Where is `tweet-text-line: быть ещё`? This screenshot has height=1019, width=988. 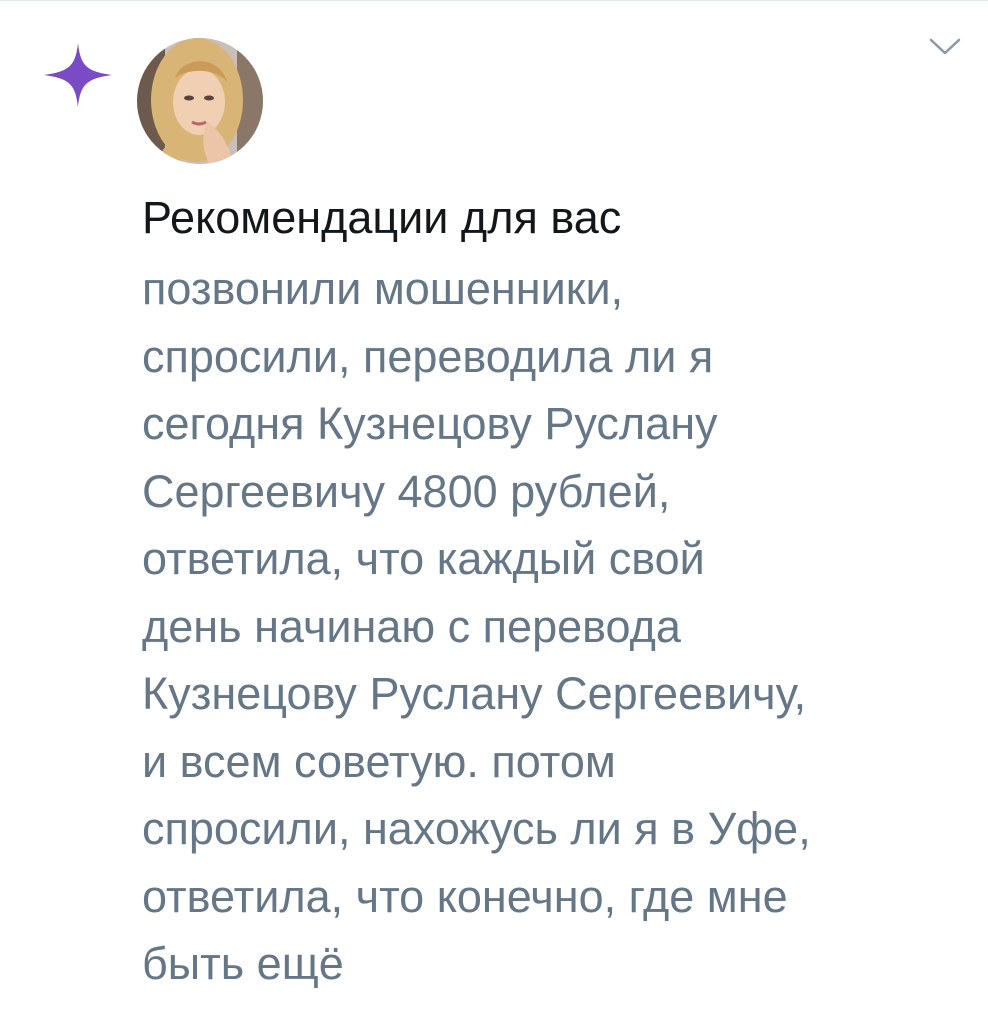
tweet-text-line: быть ещё is located at coordinates (243, 963).